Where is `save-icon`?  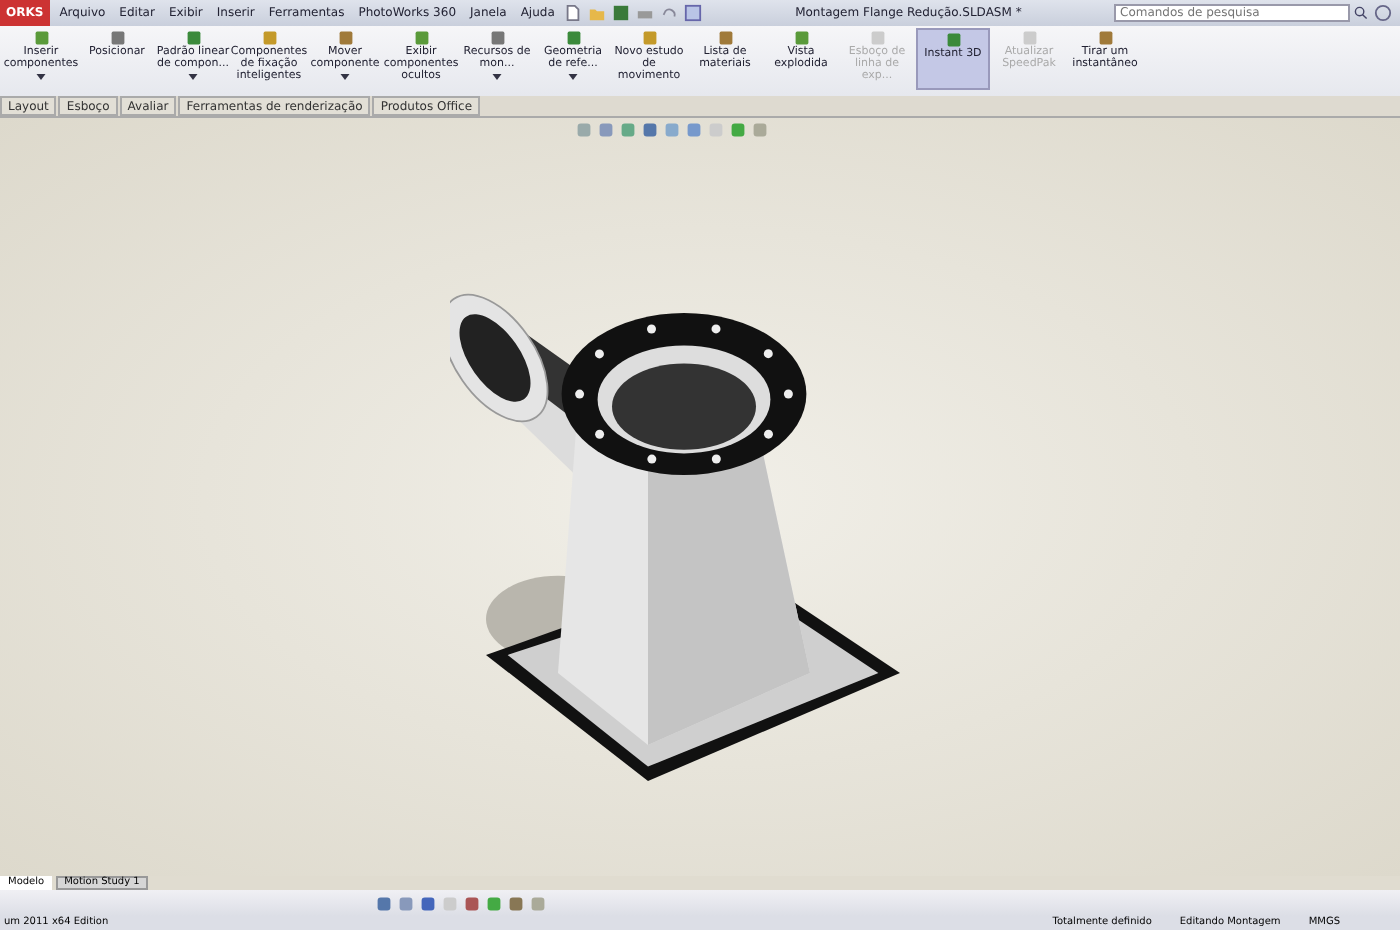 save-icon is located at coordinates (621, 13).